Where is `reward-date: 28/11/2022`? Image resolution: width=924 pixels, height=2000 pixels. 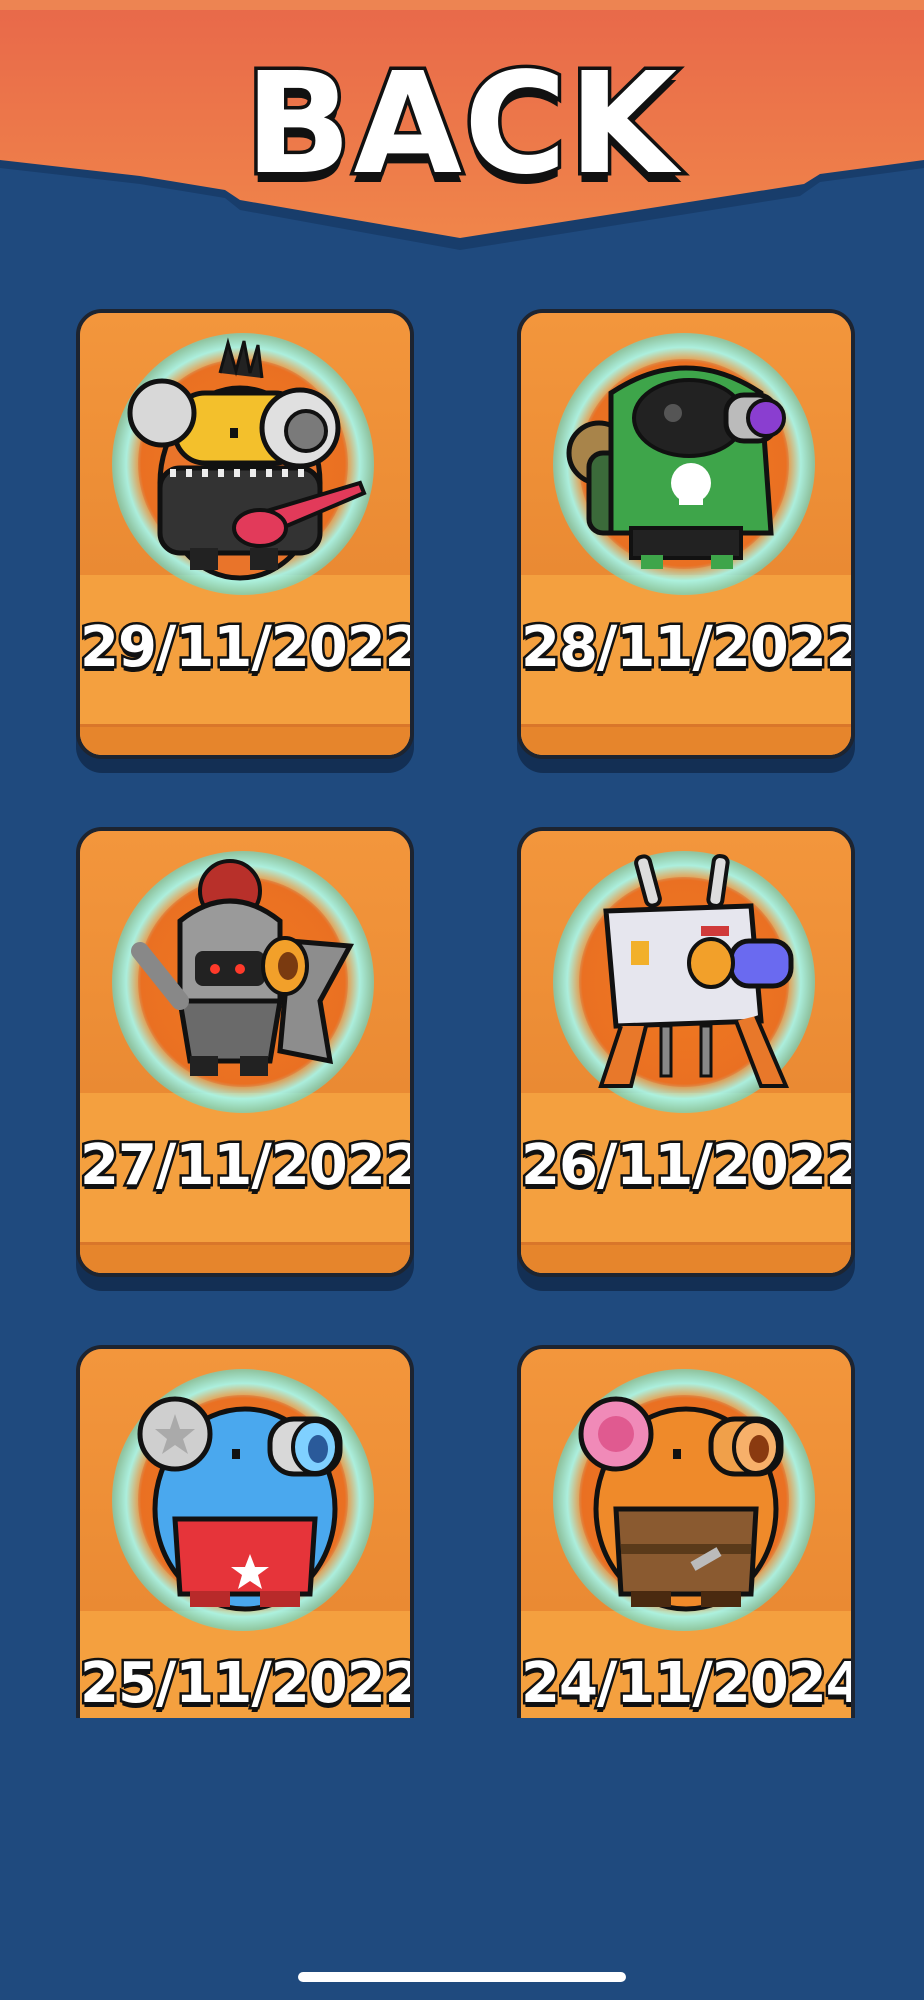
reward-date: 28/11/2022 is located at coordinates (688, 648).